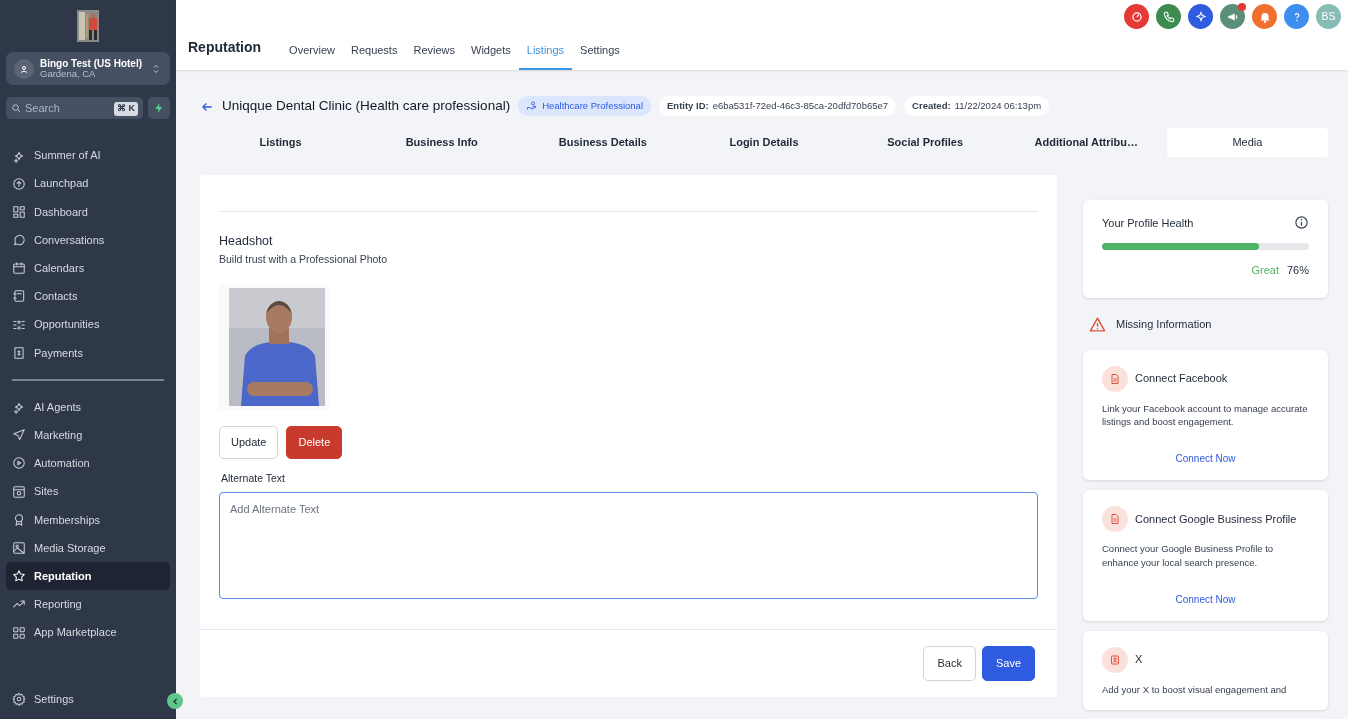 This screenshot has height=719, width=1348. What do you see at coordinates (366, 105) in the screenshot?
I see `entity-title: Uniqque Dental Clinic (Health care professional)` at bounding box center [366, 105].